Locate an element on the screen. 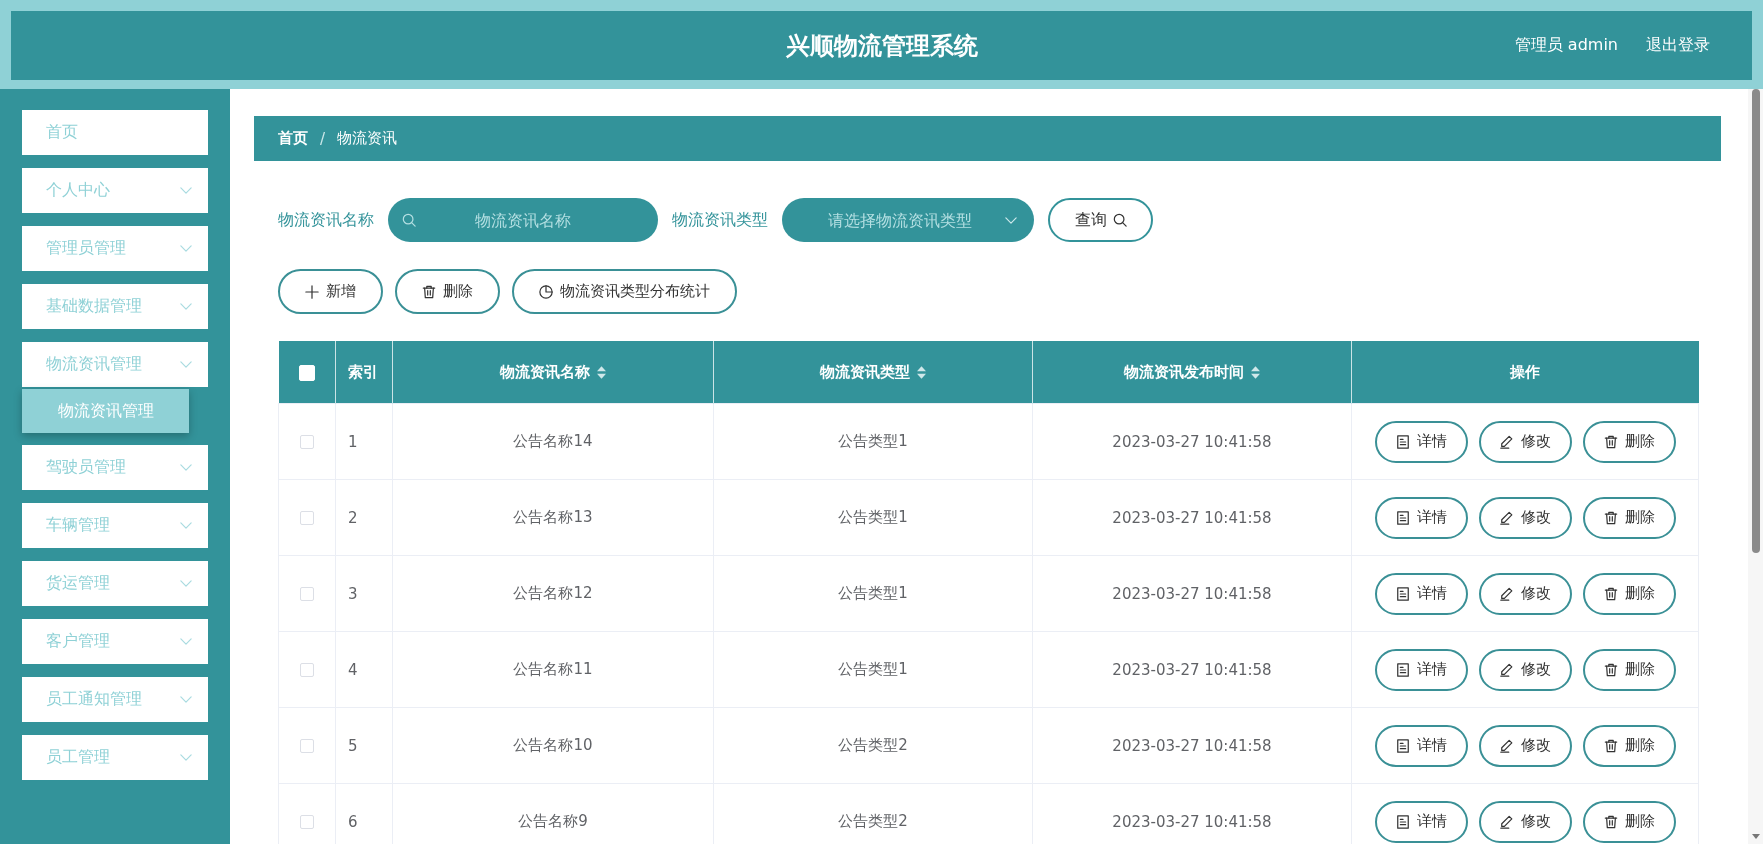 This screenshot has height=844, width=1763. table-cell: 5 is located at coordinates (364, 745).